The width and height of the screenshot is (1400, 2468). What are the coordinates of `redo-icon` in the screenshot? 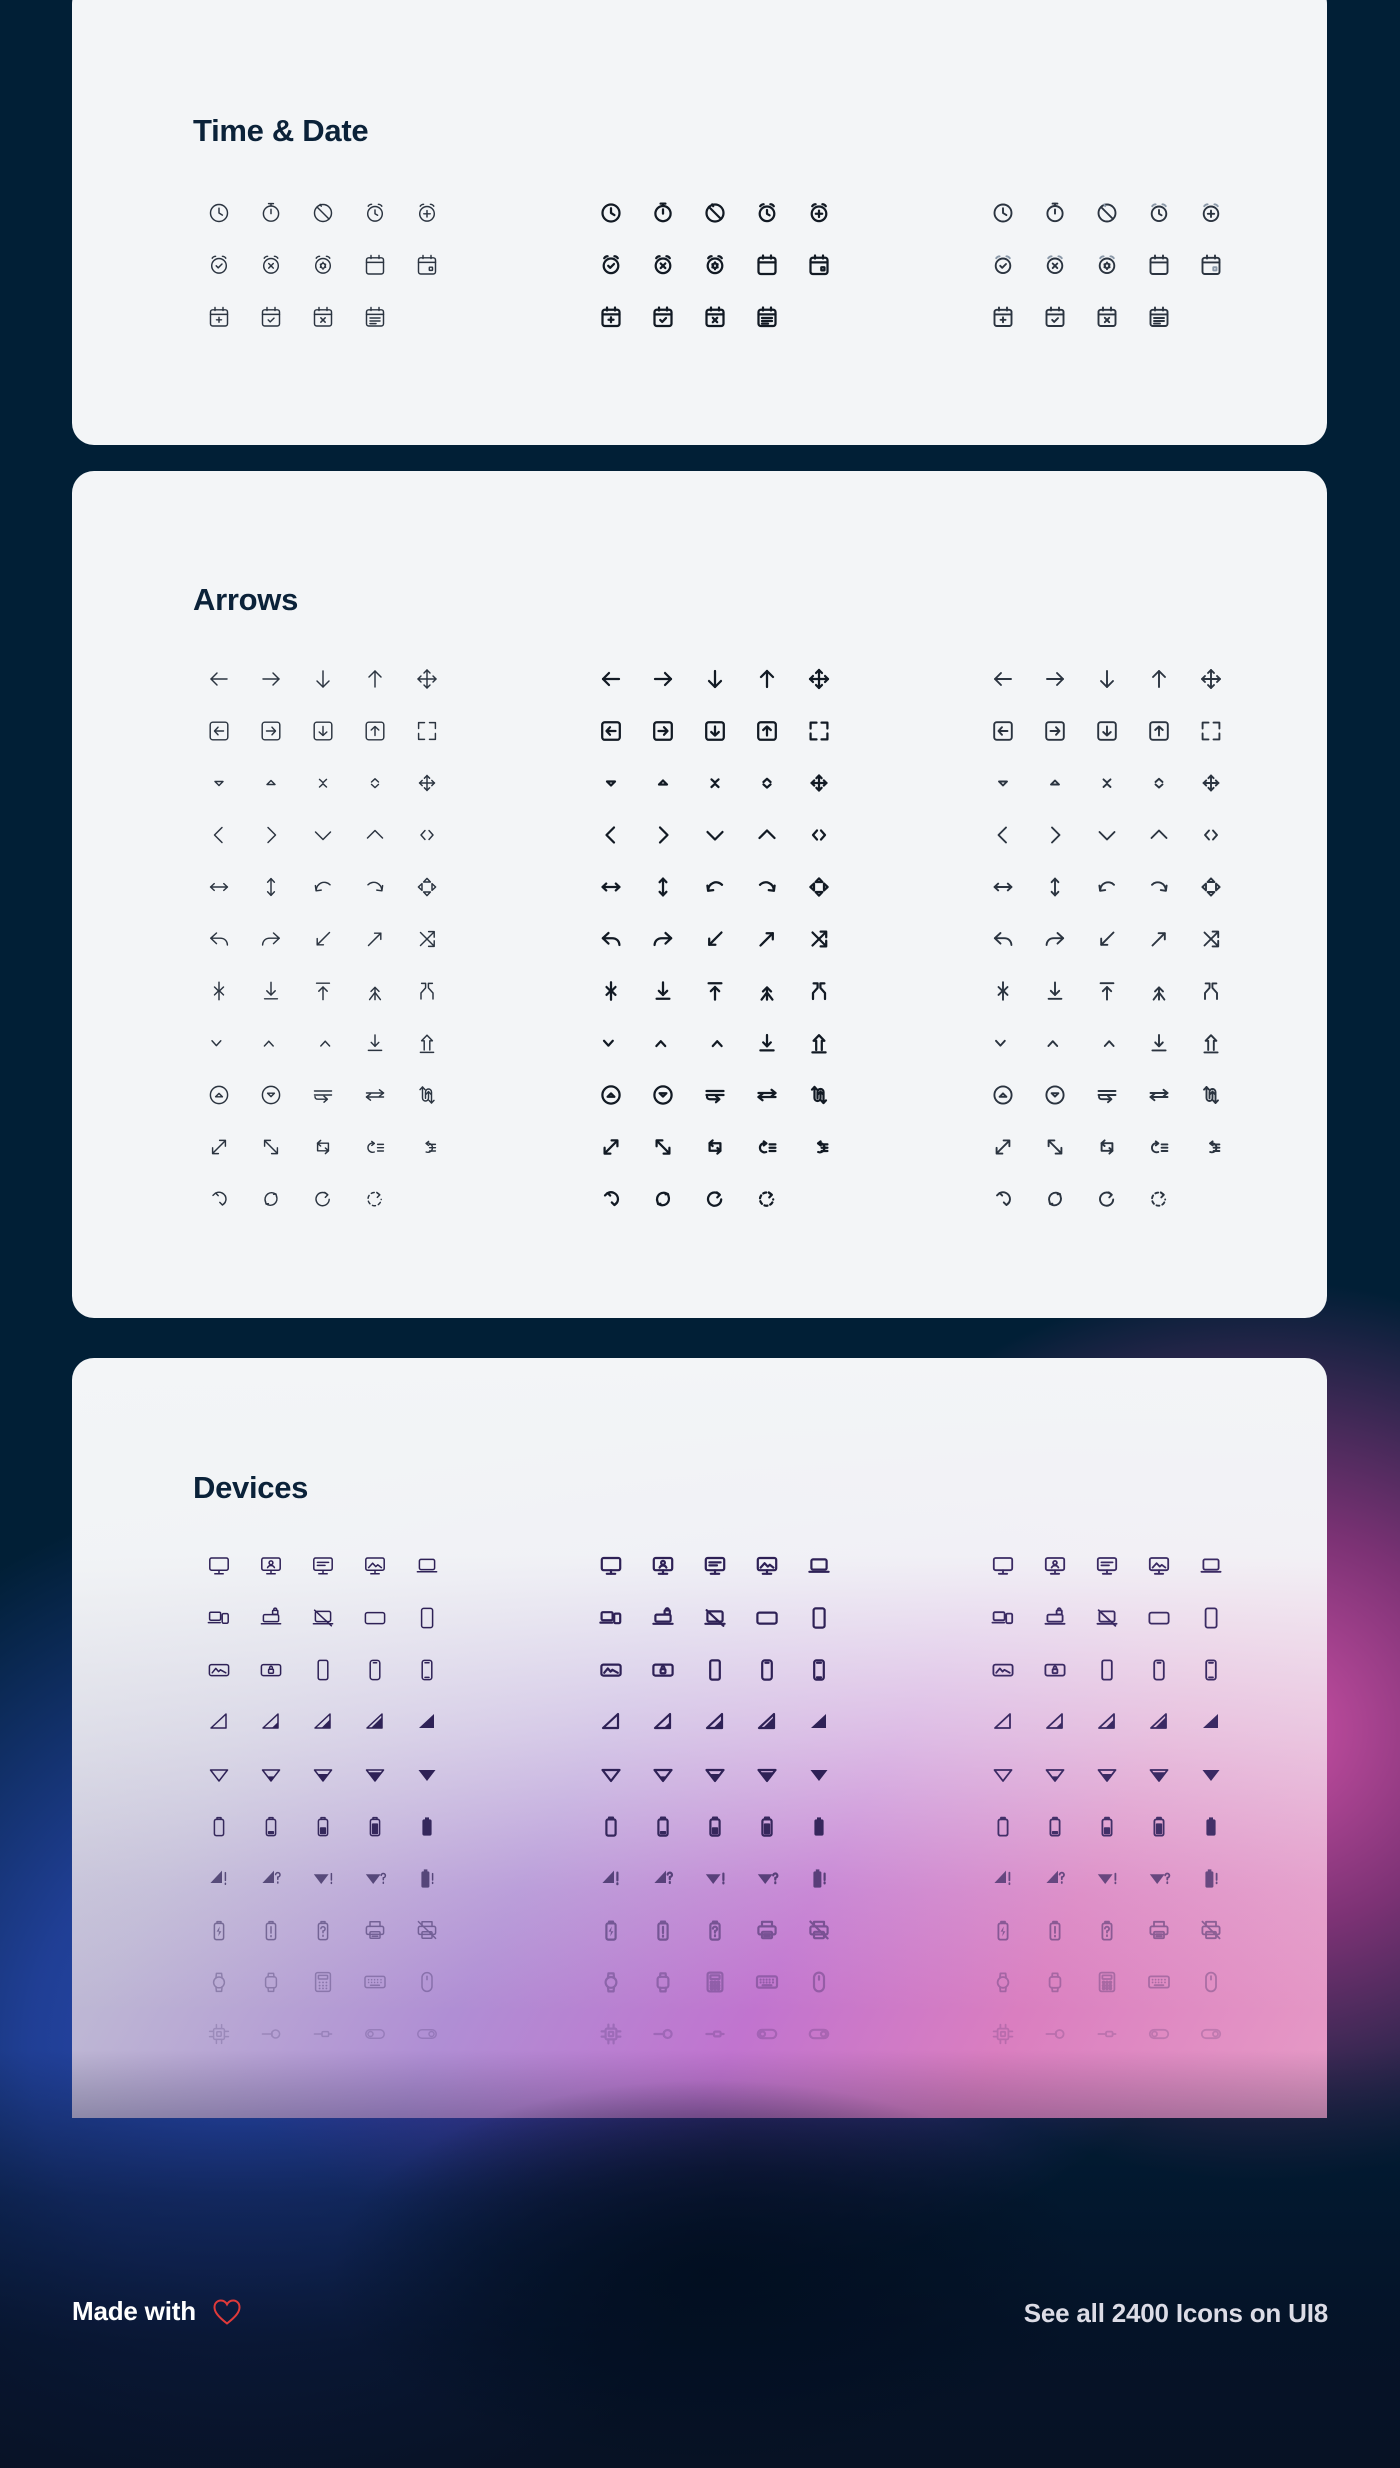 It's located at (375, 887).